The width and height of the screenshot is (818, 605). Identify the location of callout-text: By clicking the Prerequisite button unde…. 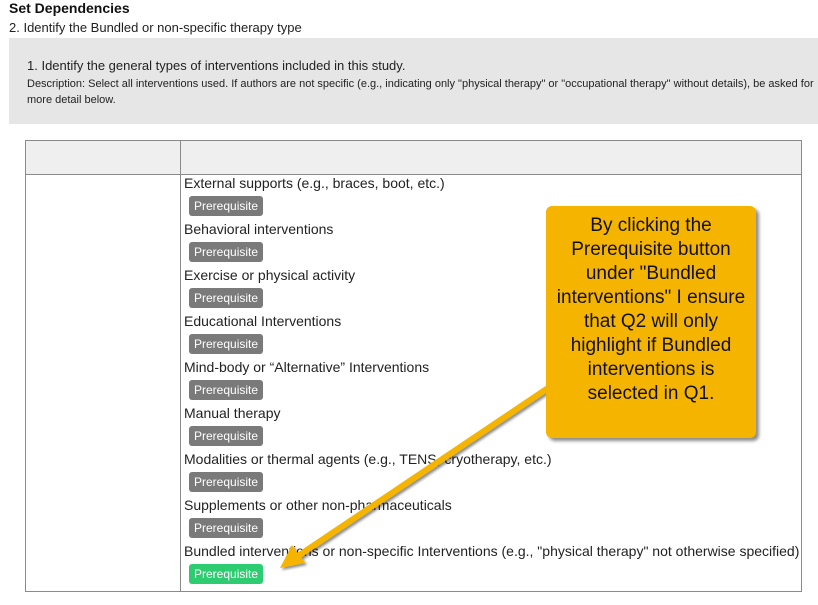
(651, 309).